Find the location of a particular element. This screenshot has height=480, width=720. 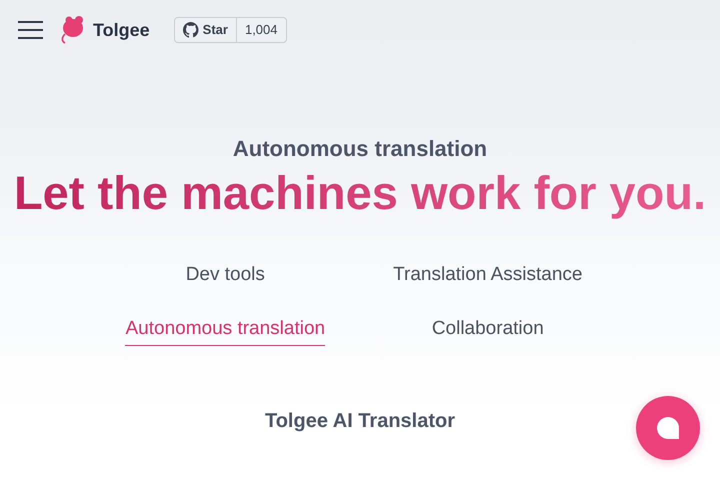

feature-tab: Collaboration is located at coordinates (488, 330).